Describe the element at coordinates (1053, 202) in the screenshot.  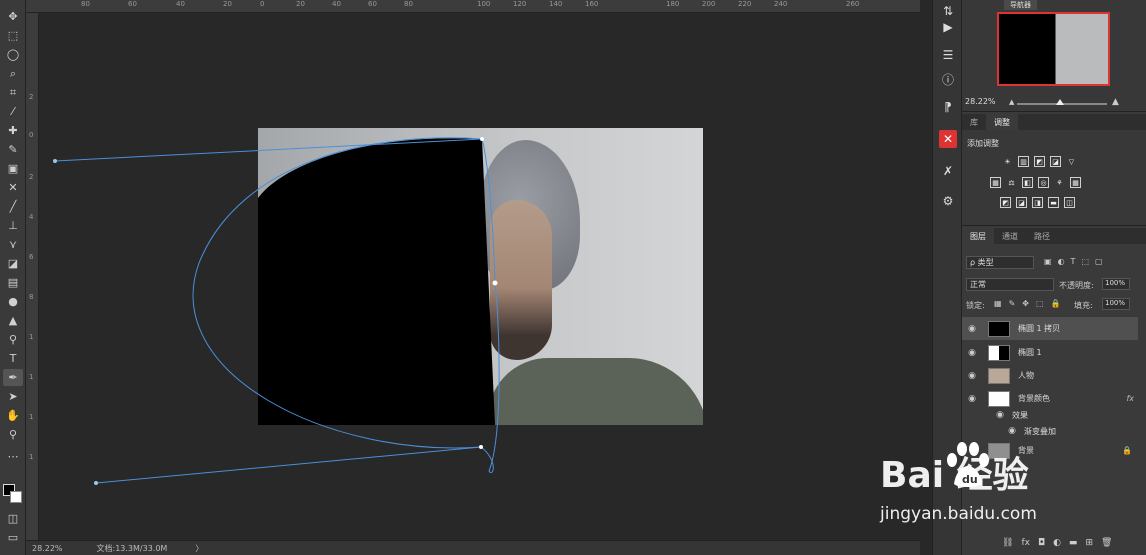
I see `gradient-map-icon: ▬` at that location.